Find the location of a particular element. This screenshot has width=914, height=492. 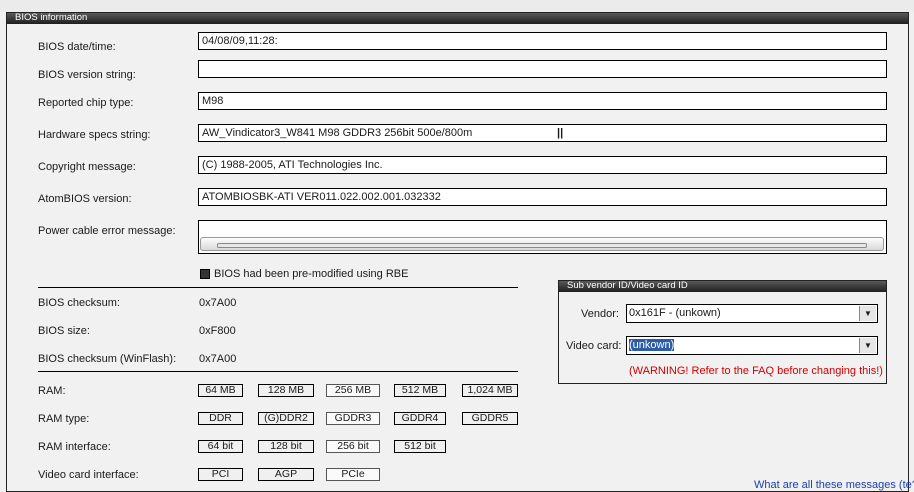

top-strip is located at coordinates (457, 6).